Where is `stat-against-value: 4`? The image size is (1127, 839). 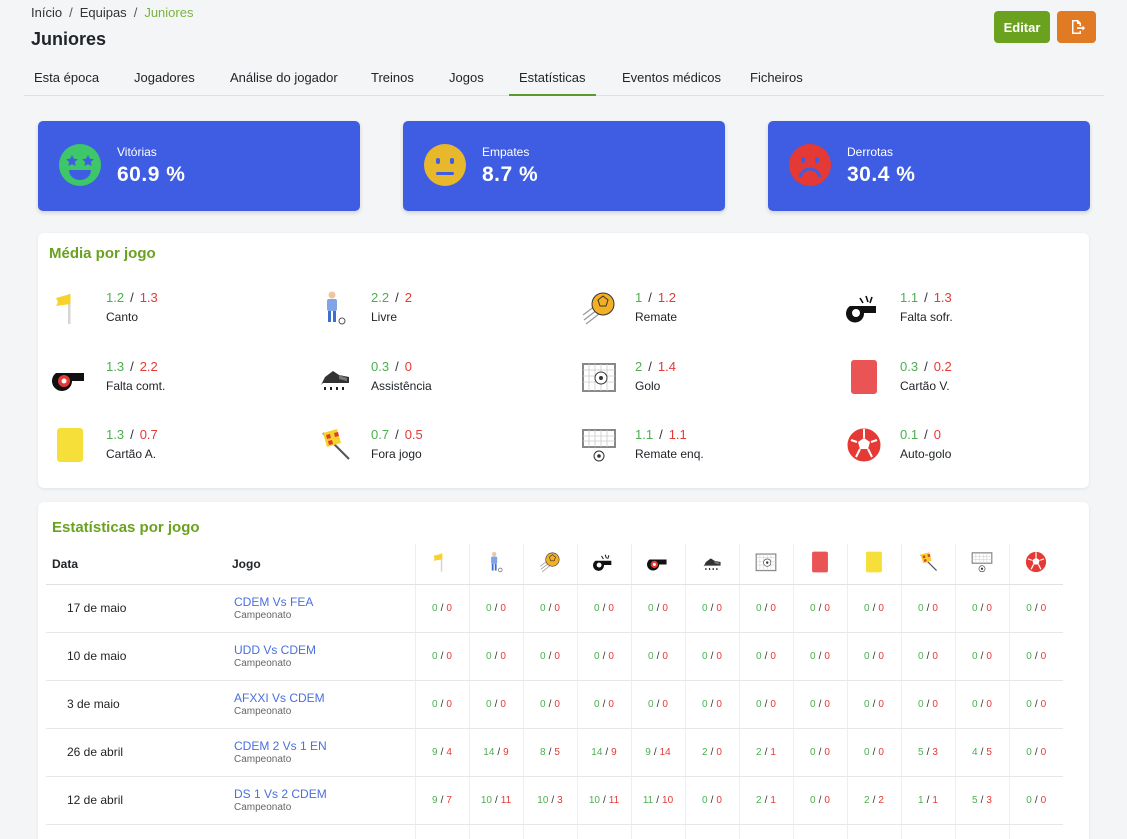 stat-against-value: 4 is located at coordinates (449, 752).